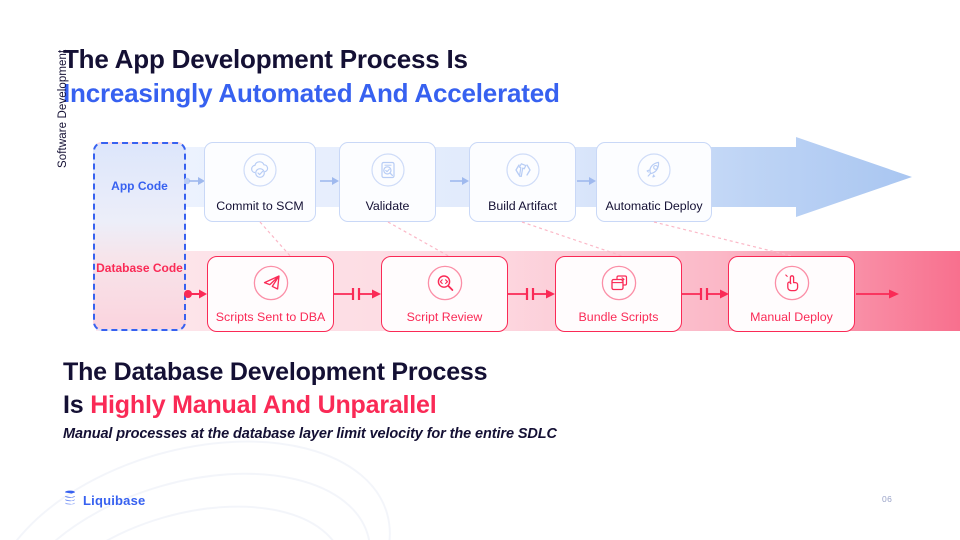 Image resolution: width=960 pixels, height=540 pixels. Describe the element at coordinates (522, 206) in the screenshot. I see `app-step-label-2: Build Artifact` at that location.